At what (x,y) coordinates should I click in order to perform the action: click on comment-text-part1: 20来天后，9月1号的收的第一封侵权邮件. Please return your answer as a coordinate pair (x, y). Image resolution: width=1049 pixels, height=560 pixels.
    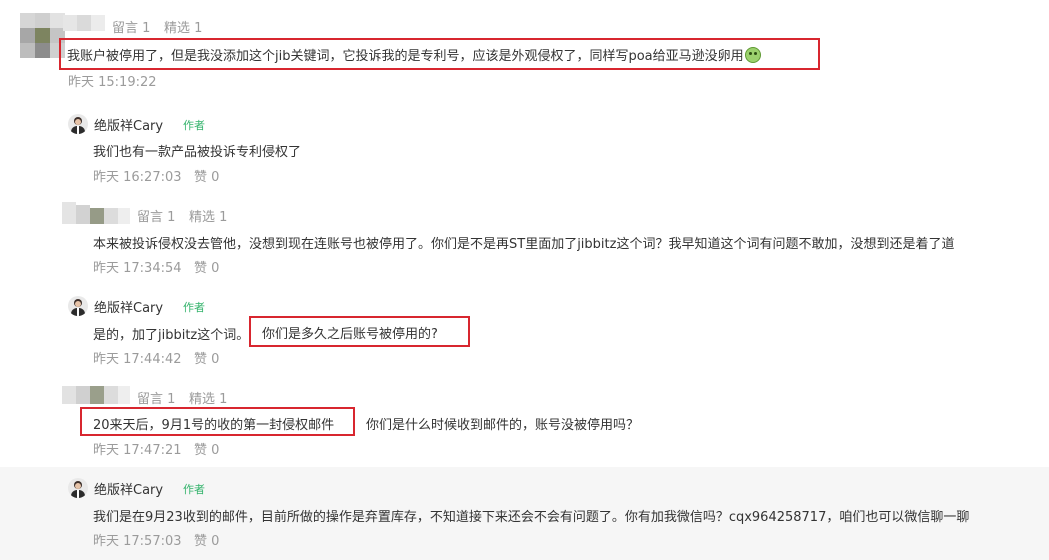
    Looking at the image, I should click on (214, 425).